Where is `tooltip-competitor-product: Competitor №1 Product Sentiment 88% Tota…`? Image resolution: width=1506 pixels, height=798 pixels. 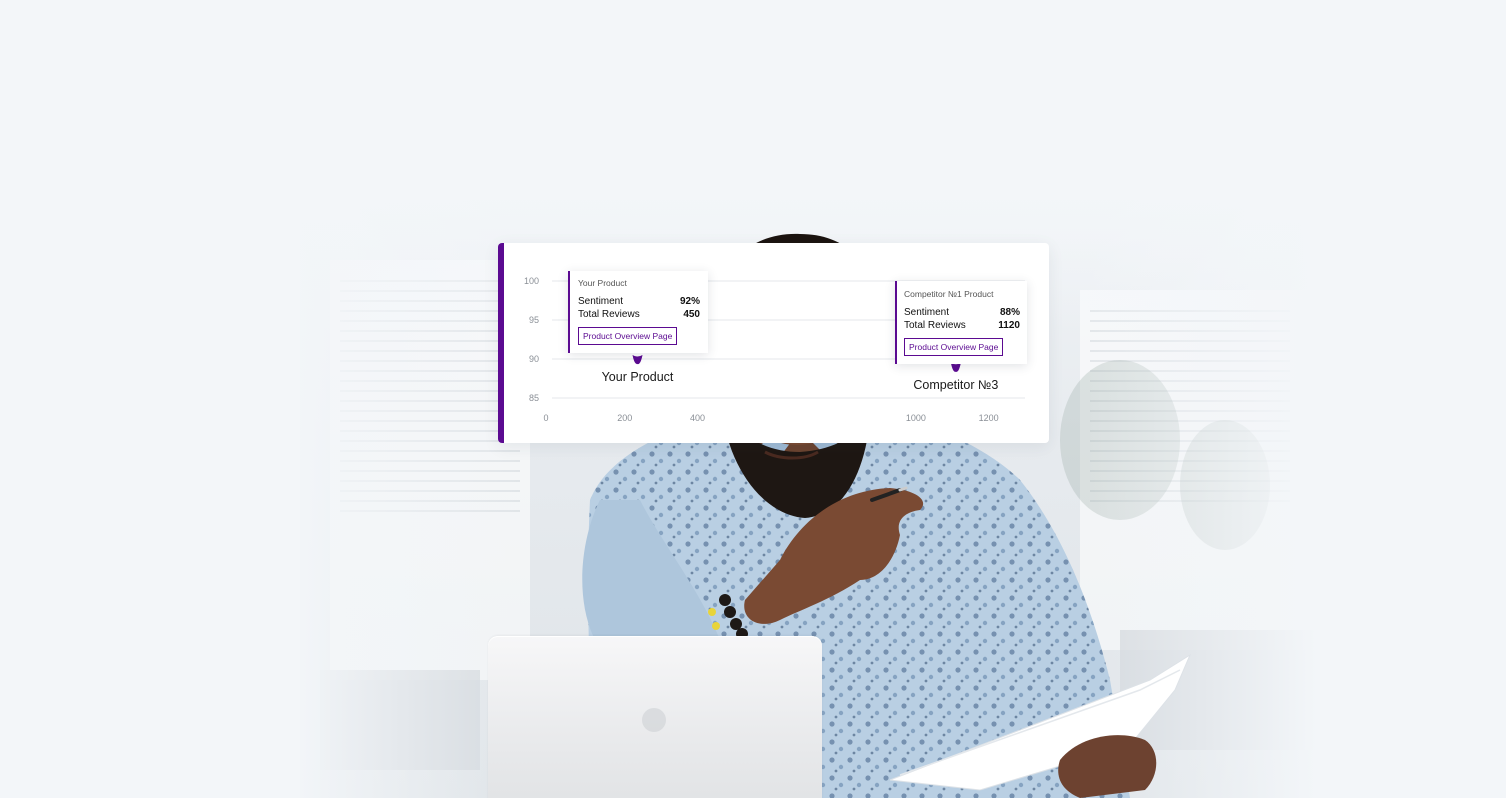
tooltip-competitor-product: Competitor №1 Product Sentiment 88% Tota… is located at coordinates (961, 322).